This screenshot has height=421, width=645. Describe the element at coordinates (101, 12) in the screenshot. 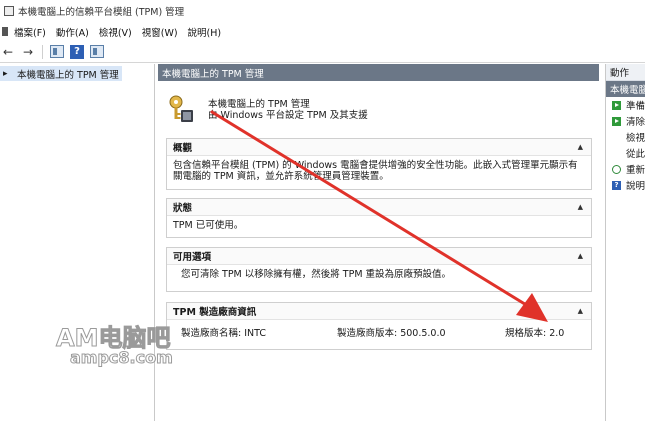

I see `window-title: 本機電腦上的信賴平台模組 (TPM) 管理` at that location.